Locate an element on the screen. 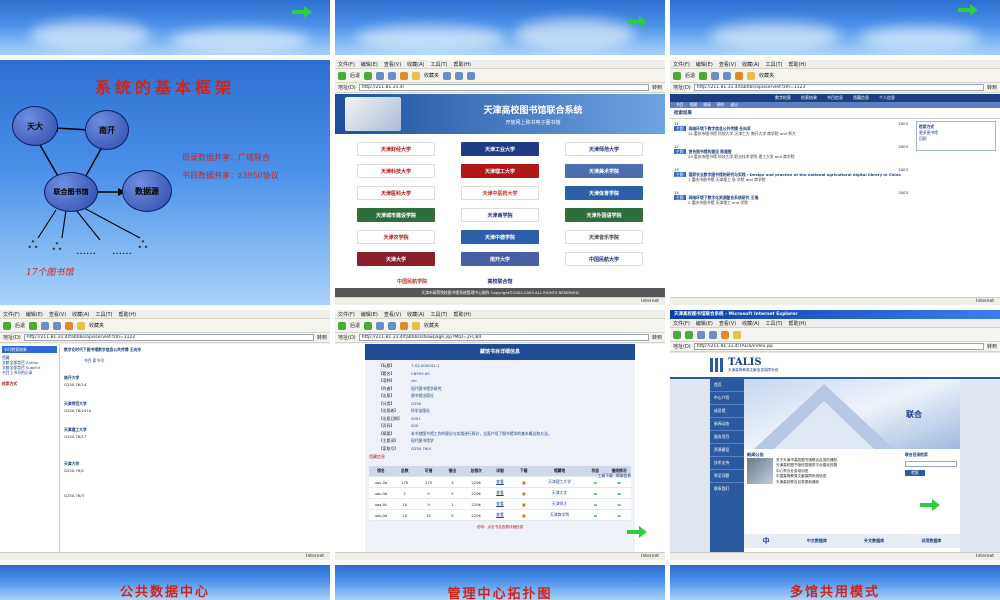 This screenshot has height=600, width=1000. search-input is located at coordinates (931, 464).